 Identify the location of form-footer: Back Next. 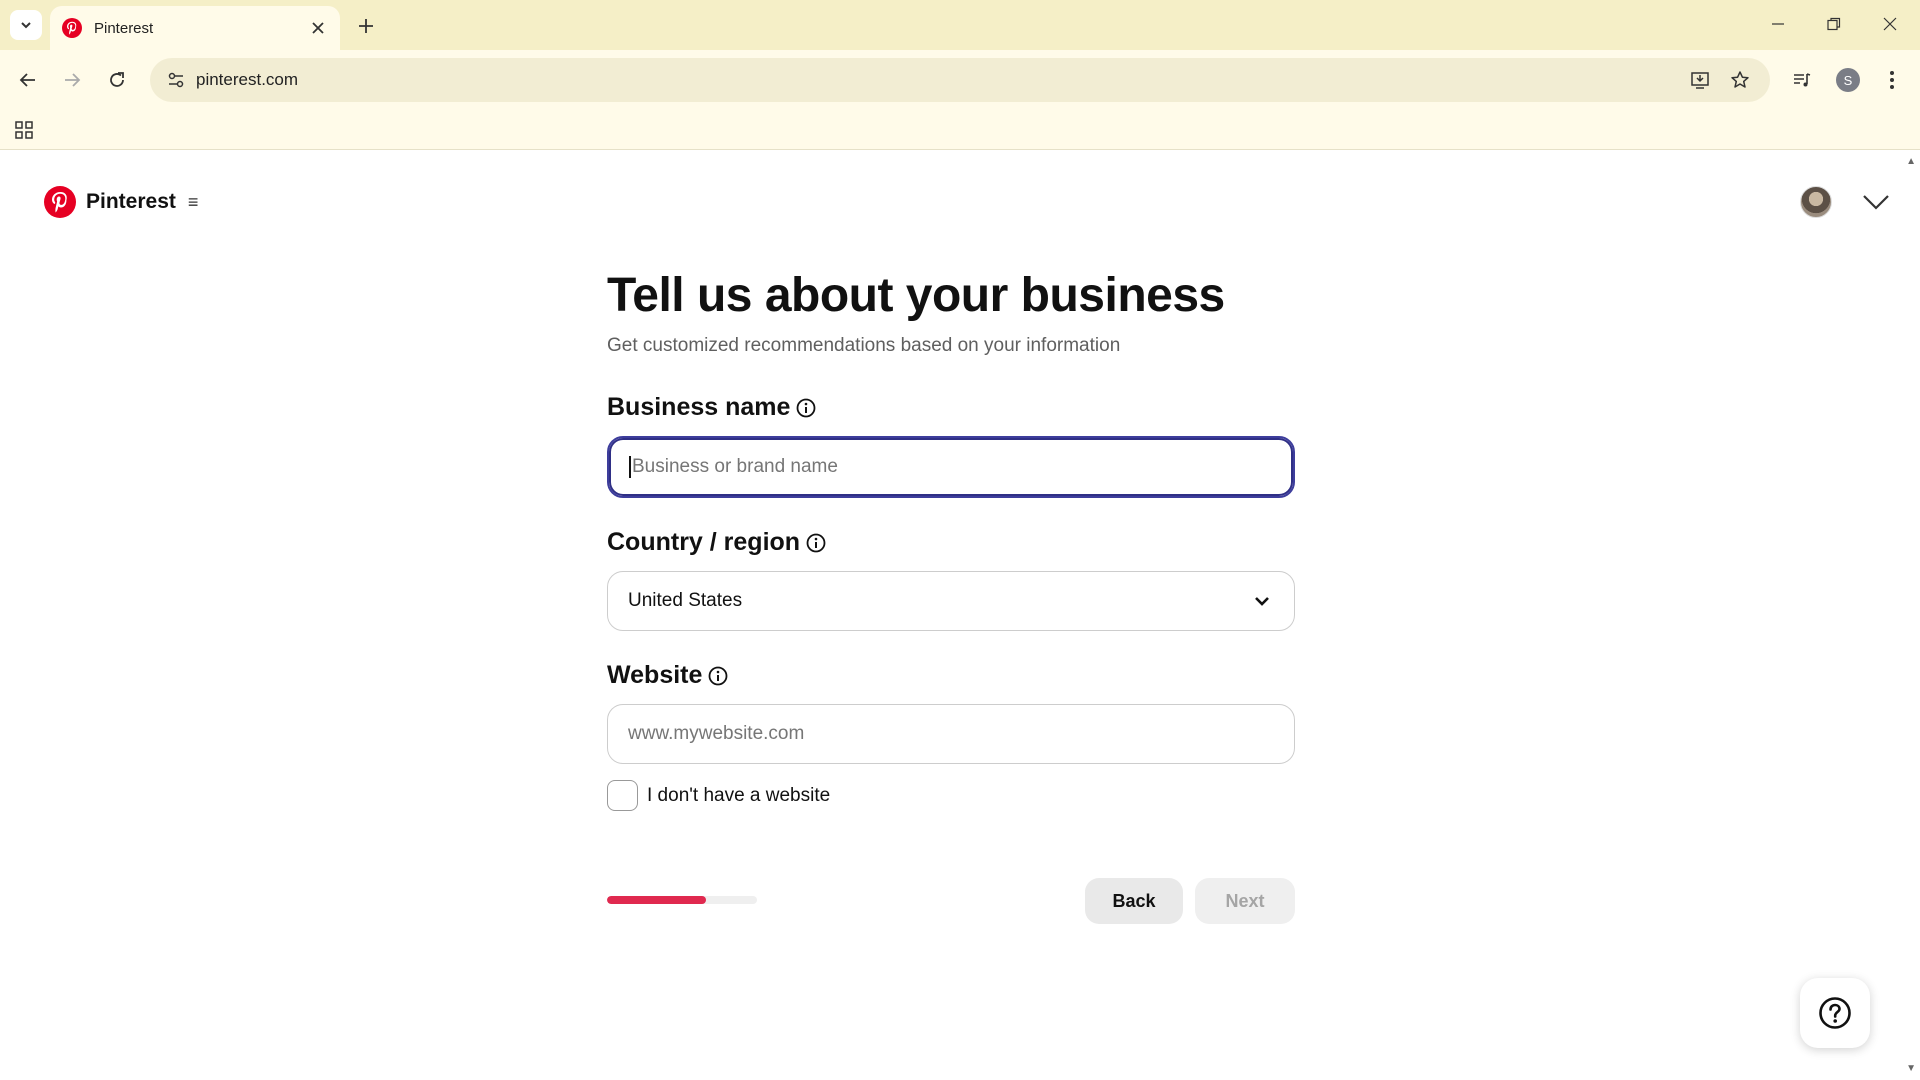
(951, 901).